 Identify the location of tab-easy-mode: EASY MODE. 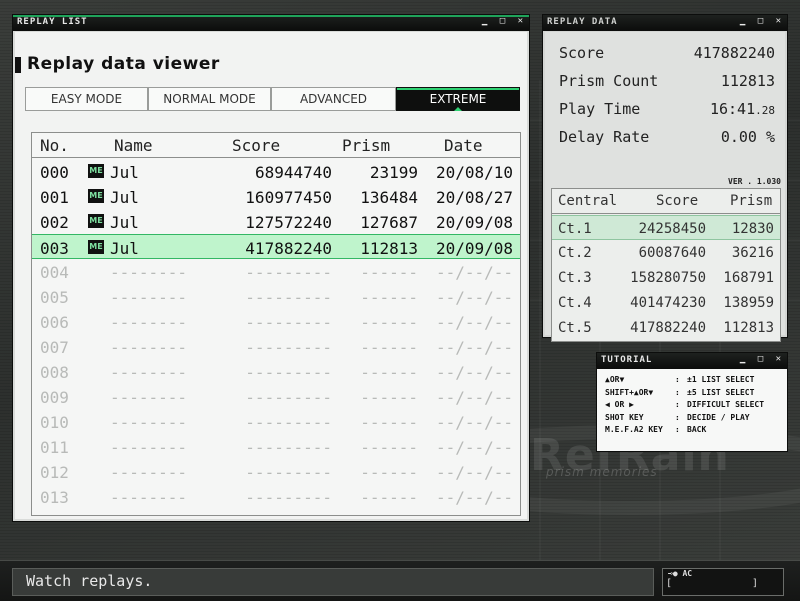
(86, 99).